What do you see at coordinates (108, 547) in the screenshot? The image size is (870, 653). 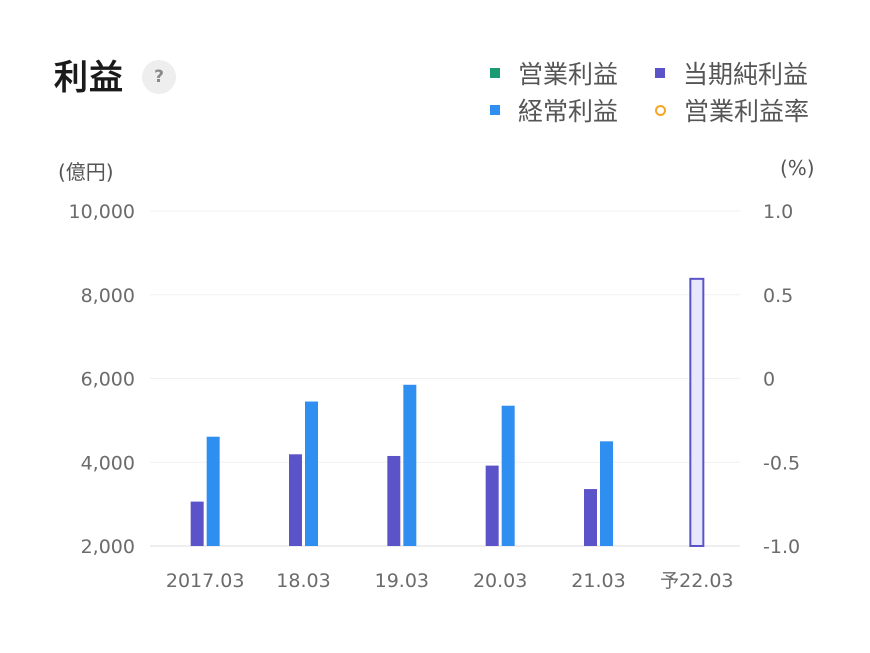 I see `y-left-tick-label: 2,000` at bounding box center [108, 547].